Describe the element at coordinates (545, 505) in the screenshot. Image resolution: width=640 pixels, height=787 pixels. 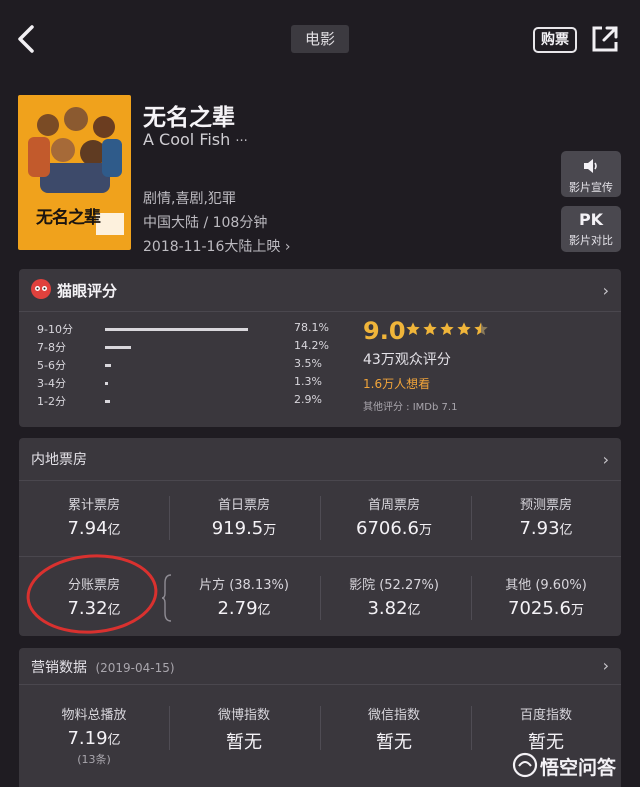
I see `stat-label: 预测票房` at that location.